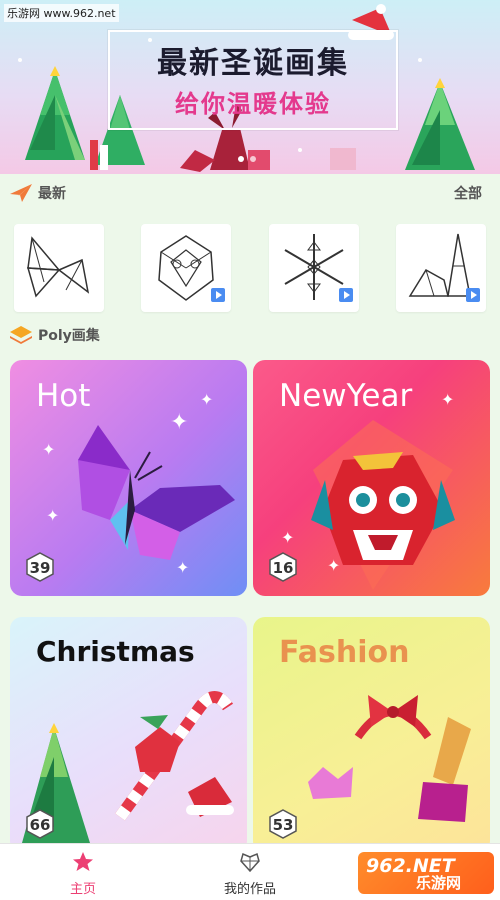  I want to click on thumbnail-butterfly, so click(59, 268).